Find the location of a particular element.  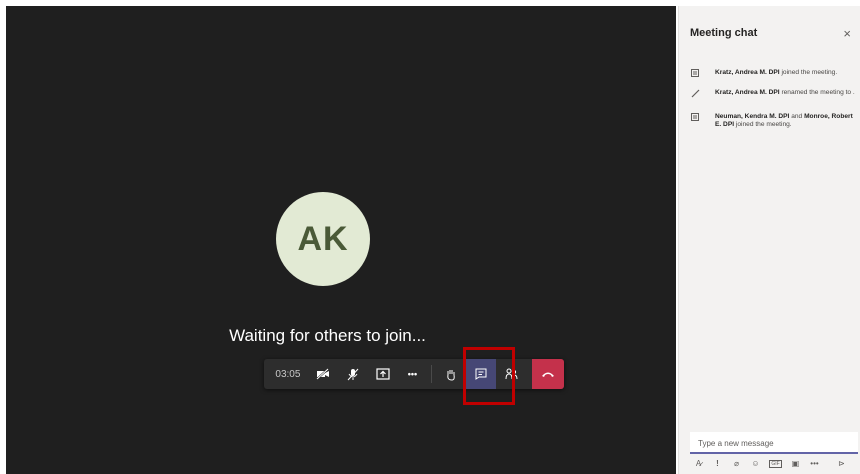

chat-event-text: Kratz, Andrea M. DPI joined the meeting. is located at coordinates (776, 75).